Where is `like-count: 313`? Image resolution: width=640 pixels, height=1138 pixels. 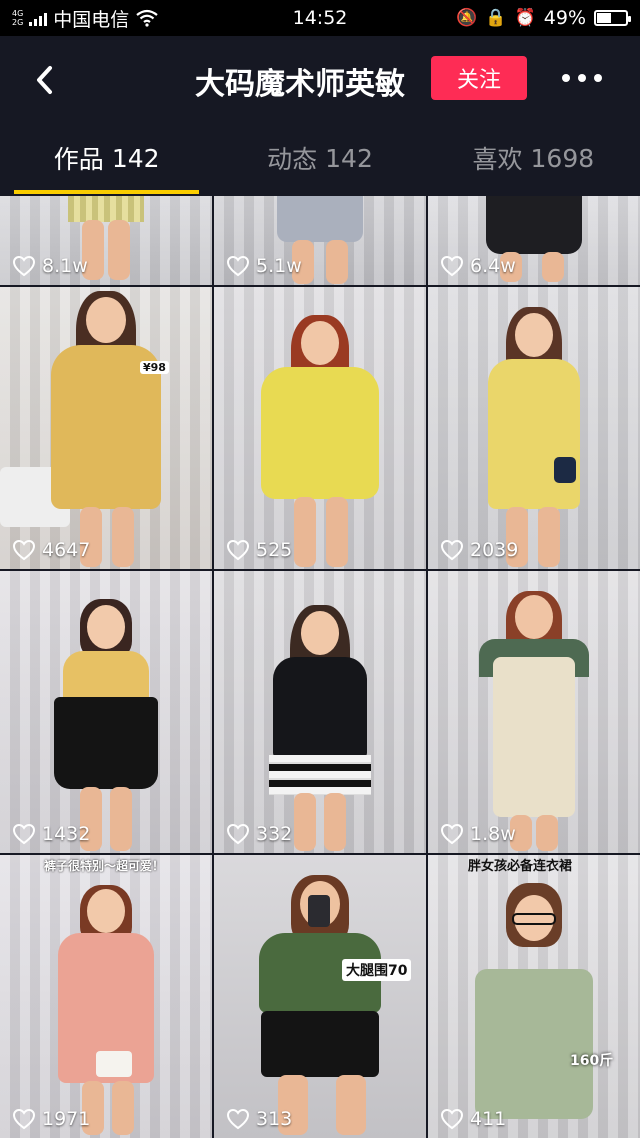 like-count: 313 is located at coordinates (259, 1119).